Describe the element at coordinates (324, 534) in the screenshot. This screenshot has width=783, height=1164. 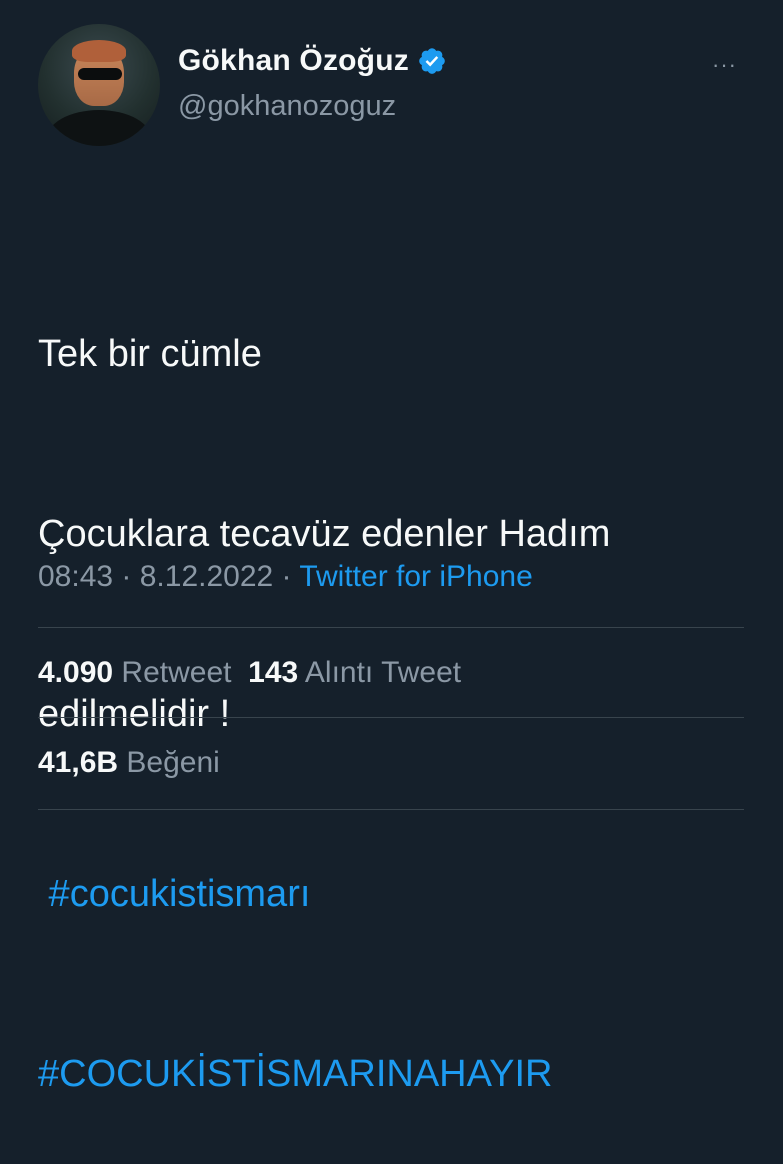
I see `tweet-line: Çocuklara tecavüz edenler Hadım` at that location.